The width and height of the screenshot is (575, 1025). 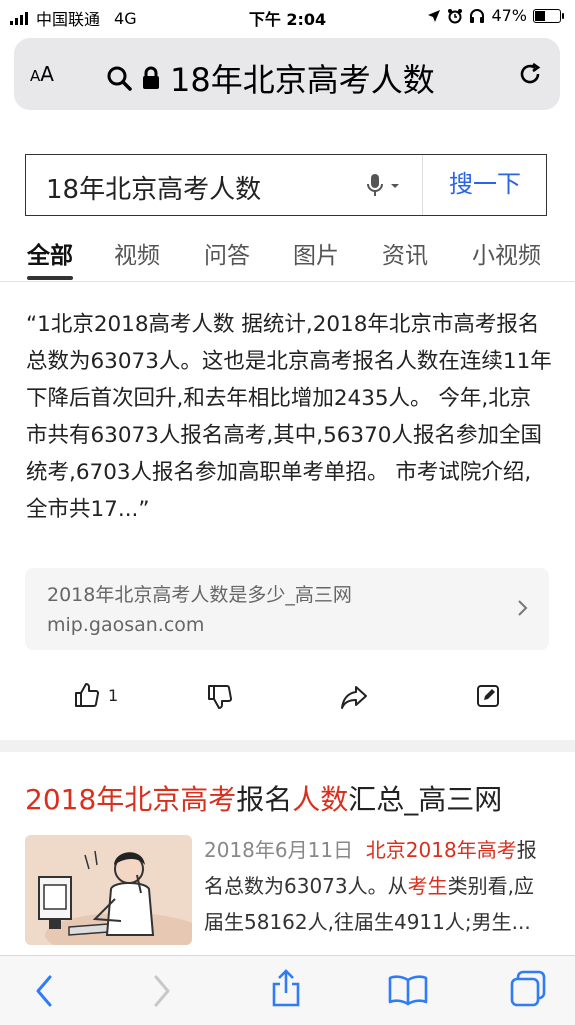 I want to click on tab-video: 视频, so click(x=137, y=253).